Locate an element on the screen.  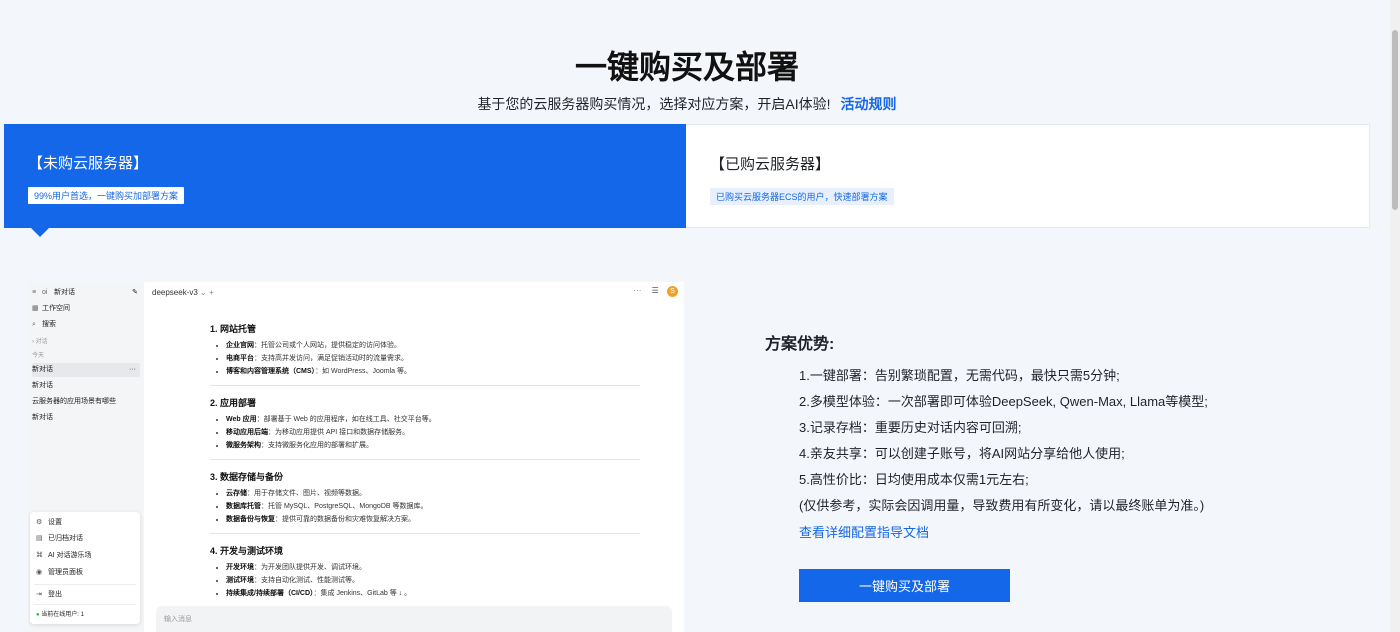
sidebar-chat-item: 云服务器的应用场景有哪些 is located at coordinates (74, 401).